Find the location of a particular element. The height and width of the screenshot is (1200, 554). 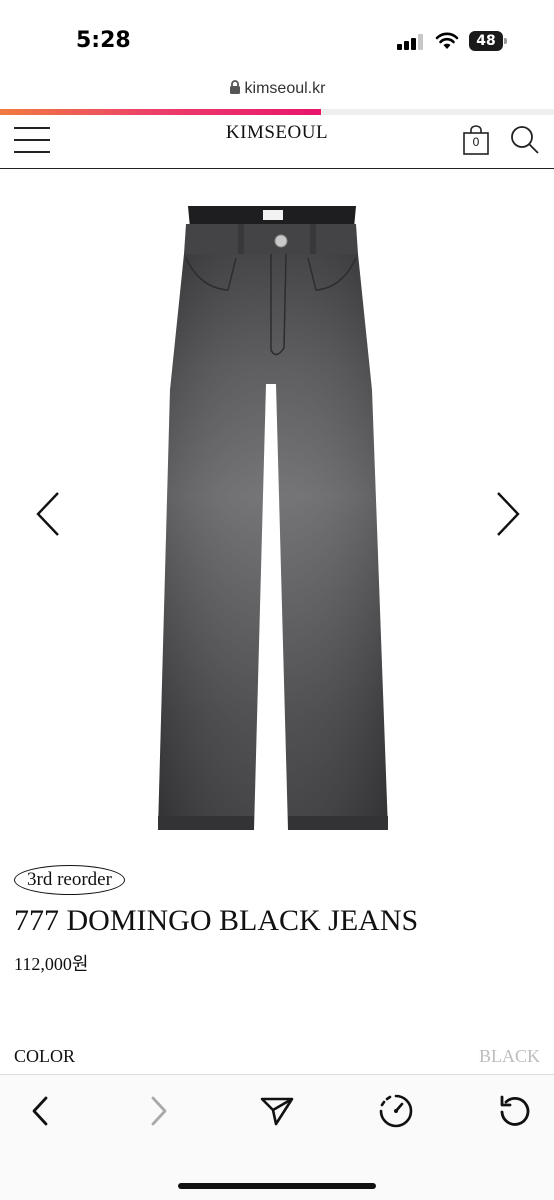

reorder-badge: 3rd reorder is located at coordinates (69, 880).